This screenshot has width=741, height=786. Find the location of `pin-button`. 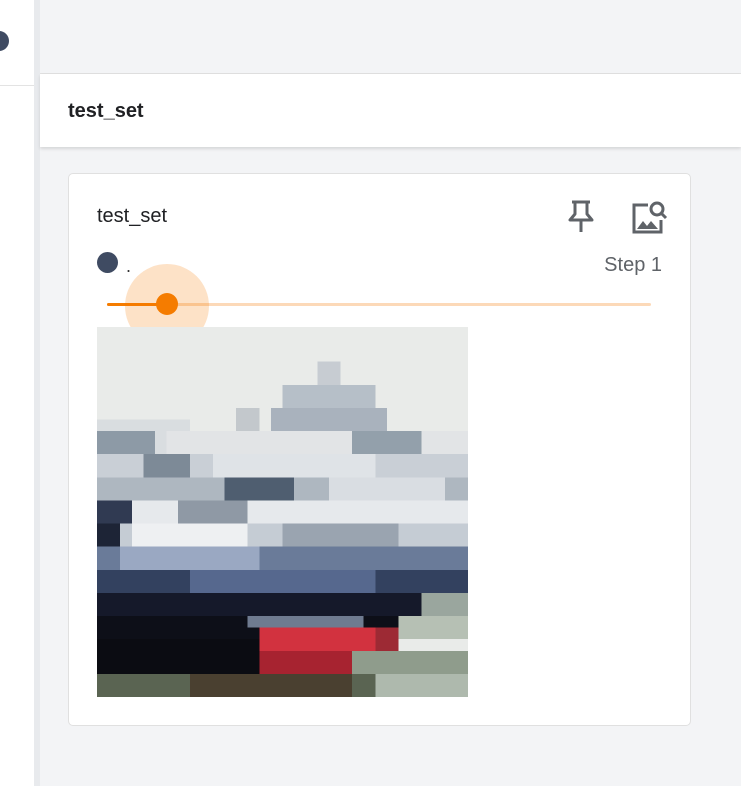

pin-button is located at coordinates (581, 216).